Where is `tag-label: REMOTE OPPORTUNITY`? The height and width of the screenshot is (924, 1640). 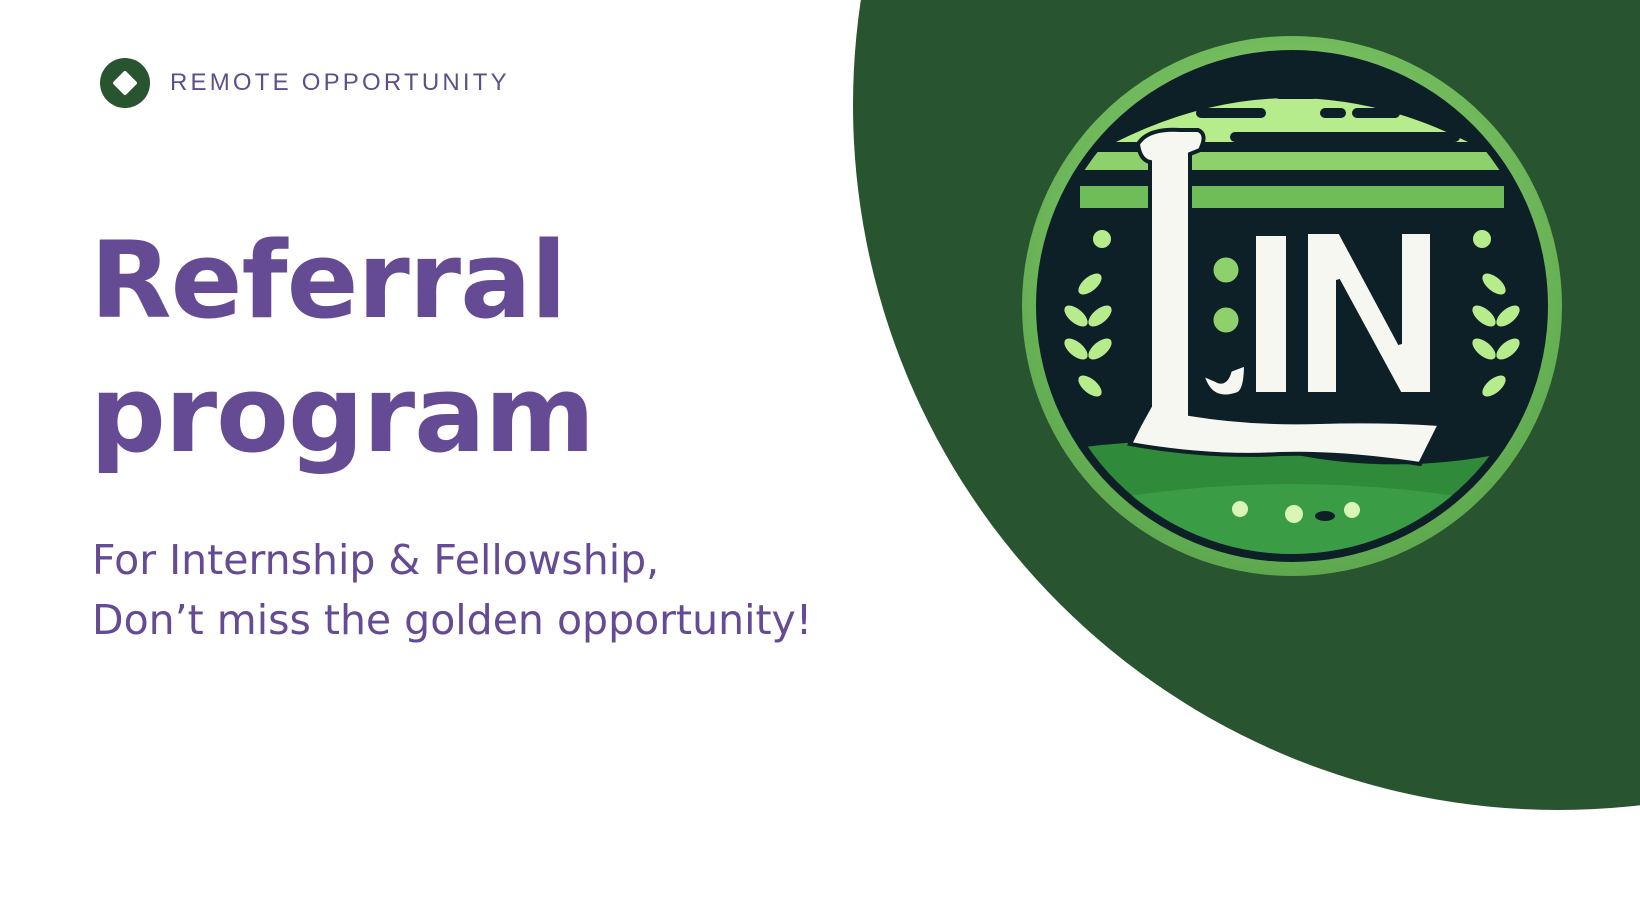 tag-label: REMOTE OPPORTUNITY is located at coordinates (340, 82).